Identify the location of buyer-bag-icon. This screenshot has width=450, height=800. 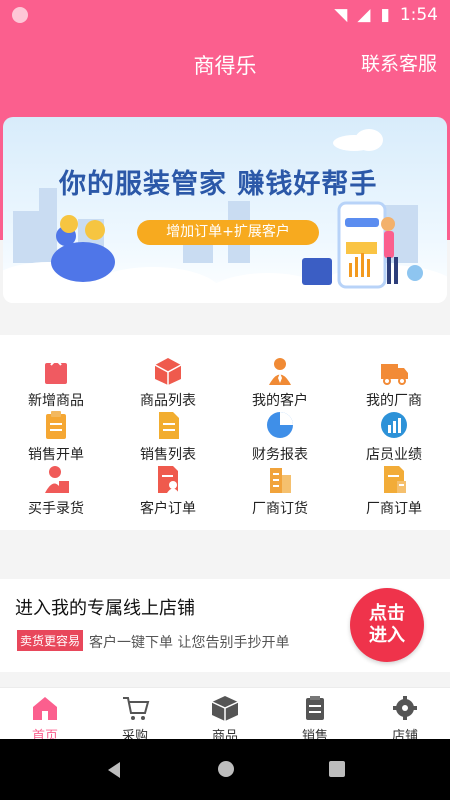
(56, 479).